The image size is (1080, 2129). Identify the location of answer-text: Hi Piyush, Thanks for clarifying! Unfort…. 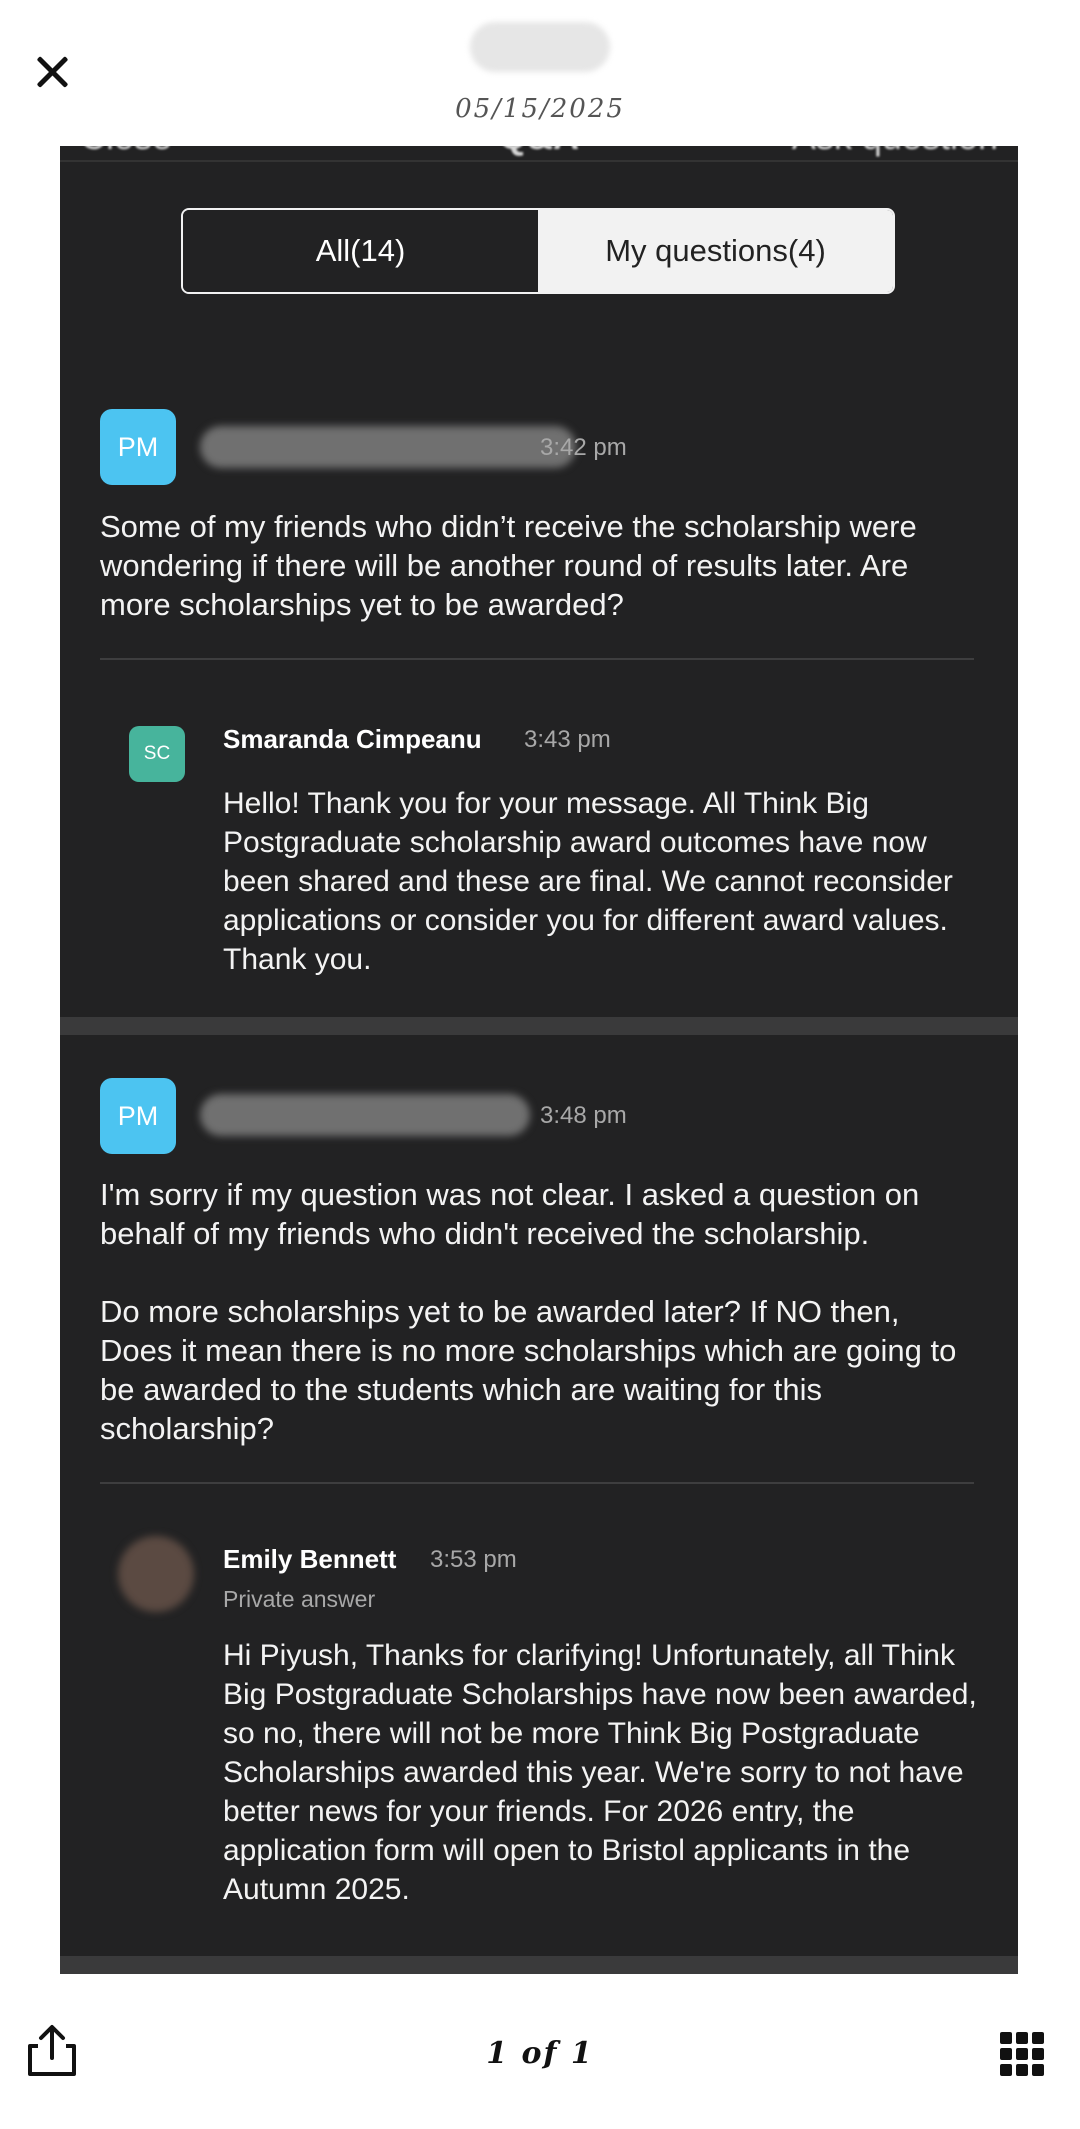
(600, 1772).